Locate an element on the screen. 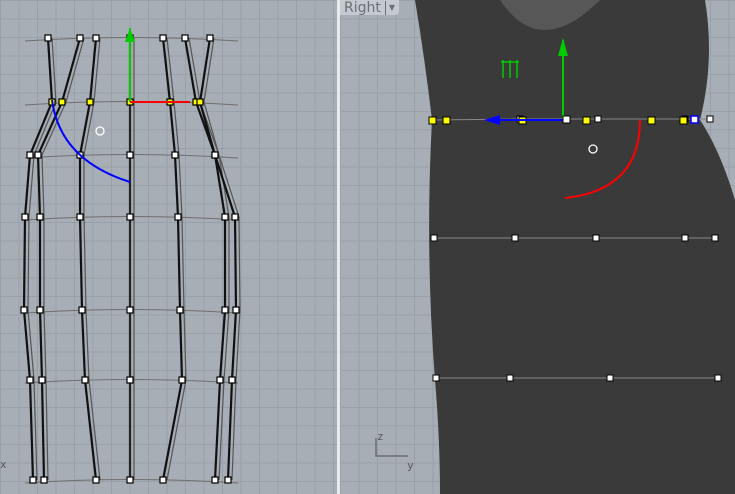 The height and width of the screenshot is (494, 735). gizmo-rotate-arc is located at coordinates (91, 141).